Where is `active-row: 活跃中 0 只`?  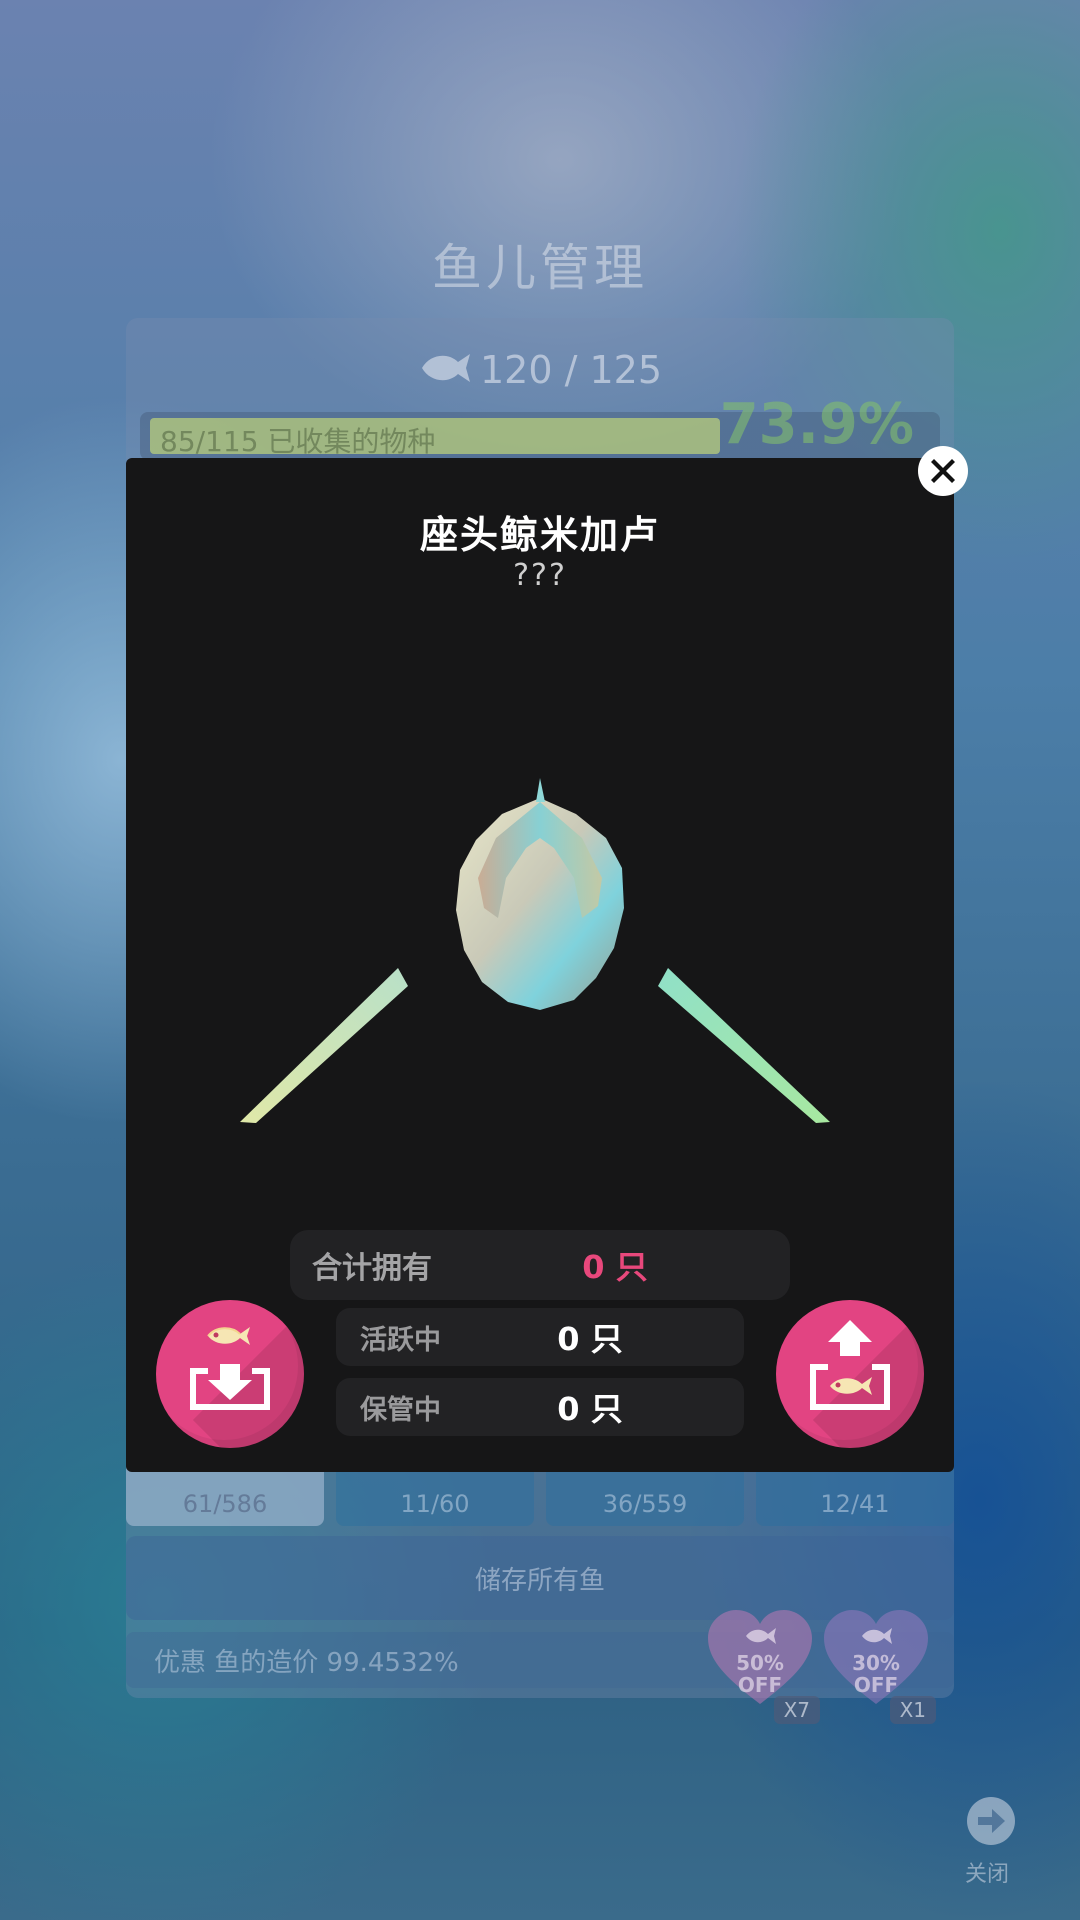 active-row: 活跃中 0 只 is located at coordinates (540, 1337).